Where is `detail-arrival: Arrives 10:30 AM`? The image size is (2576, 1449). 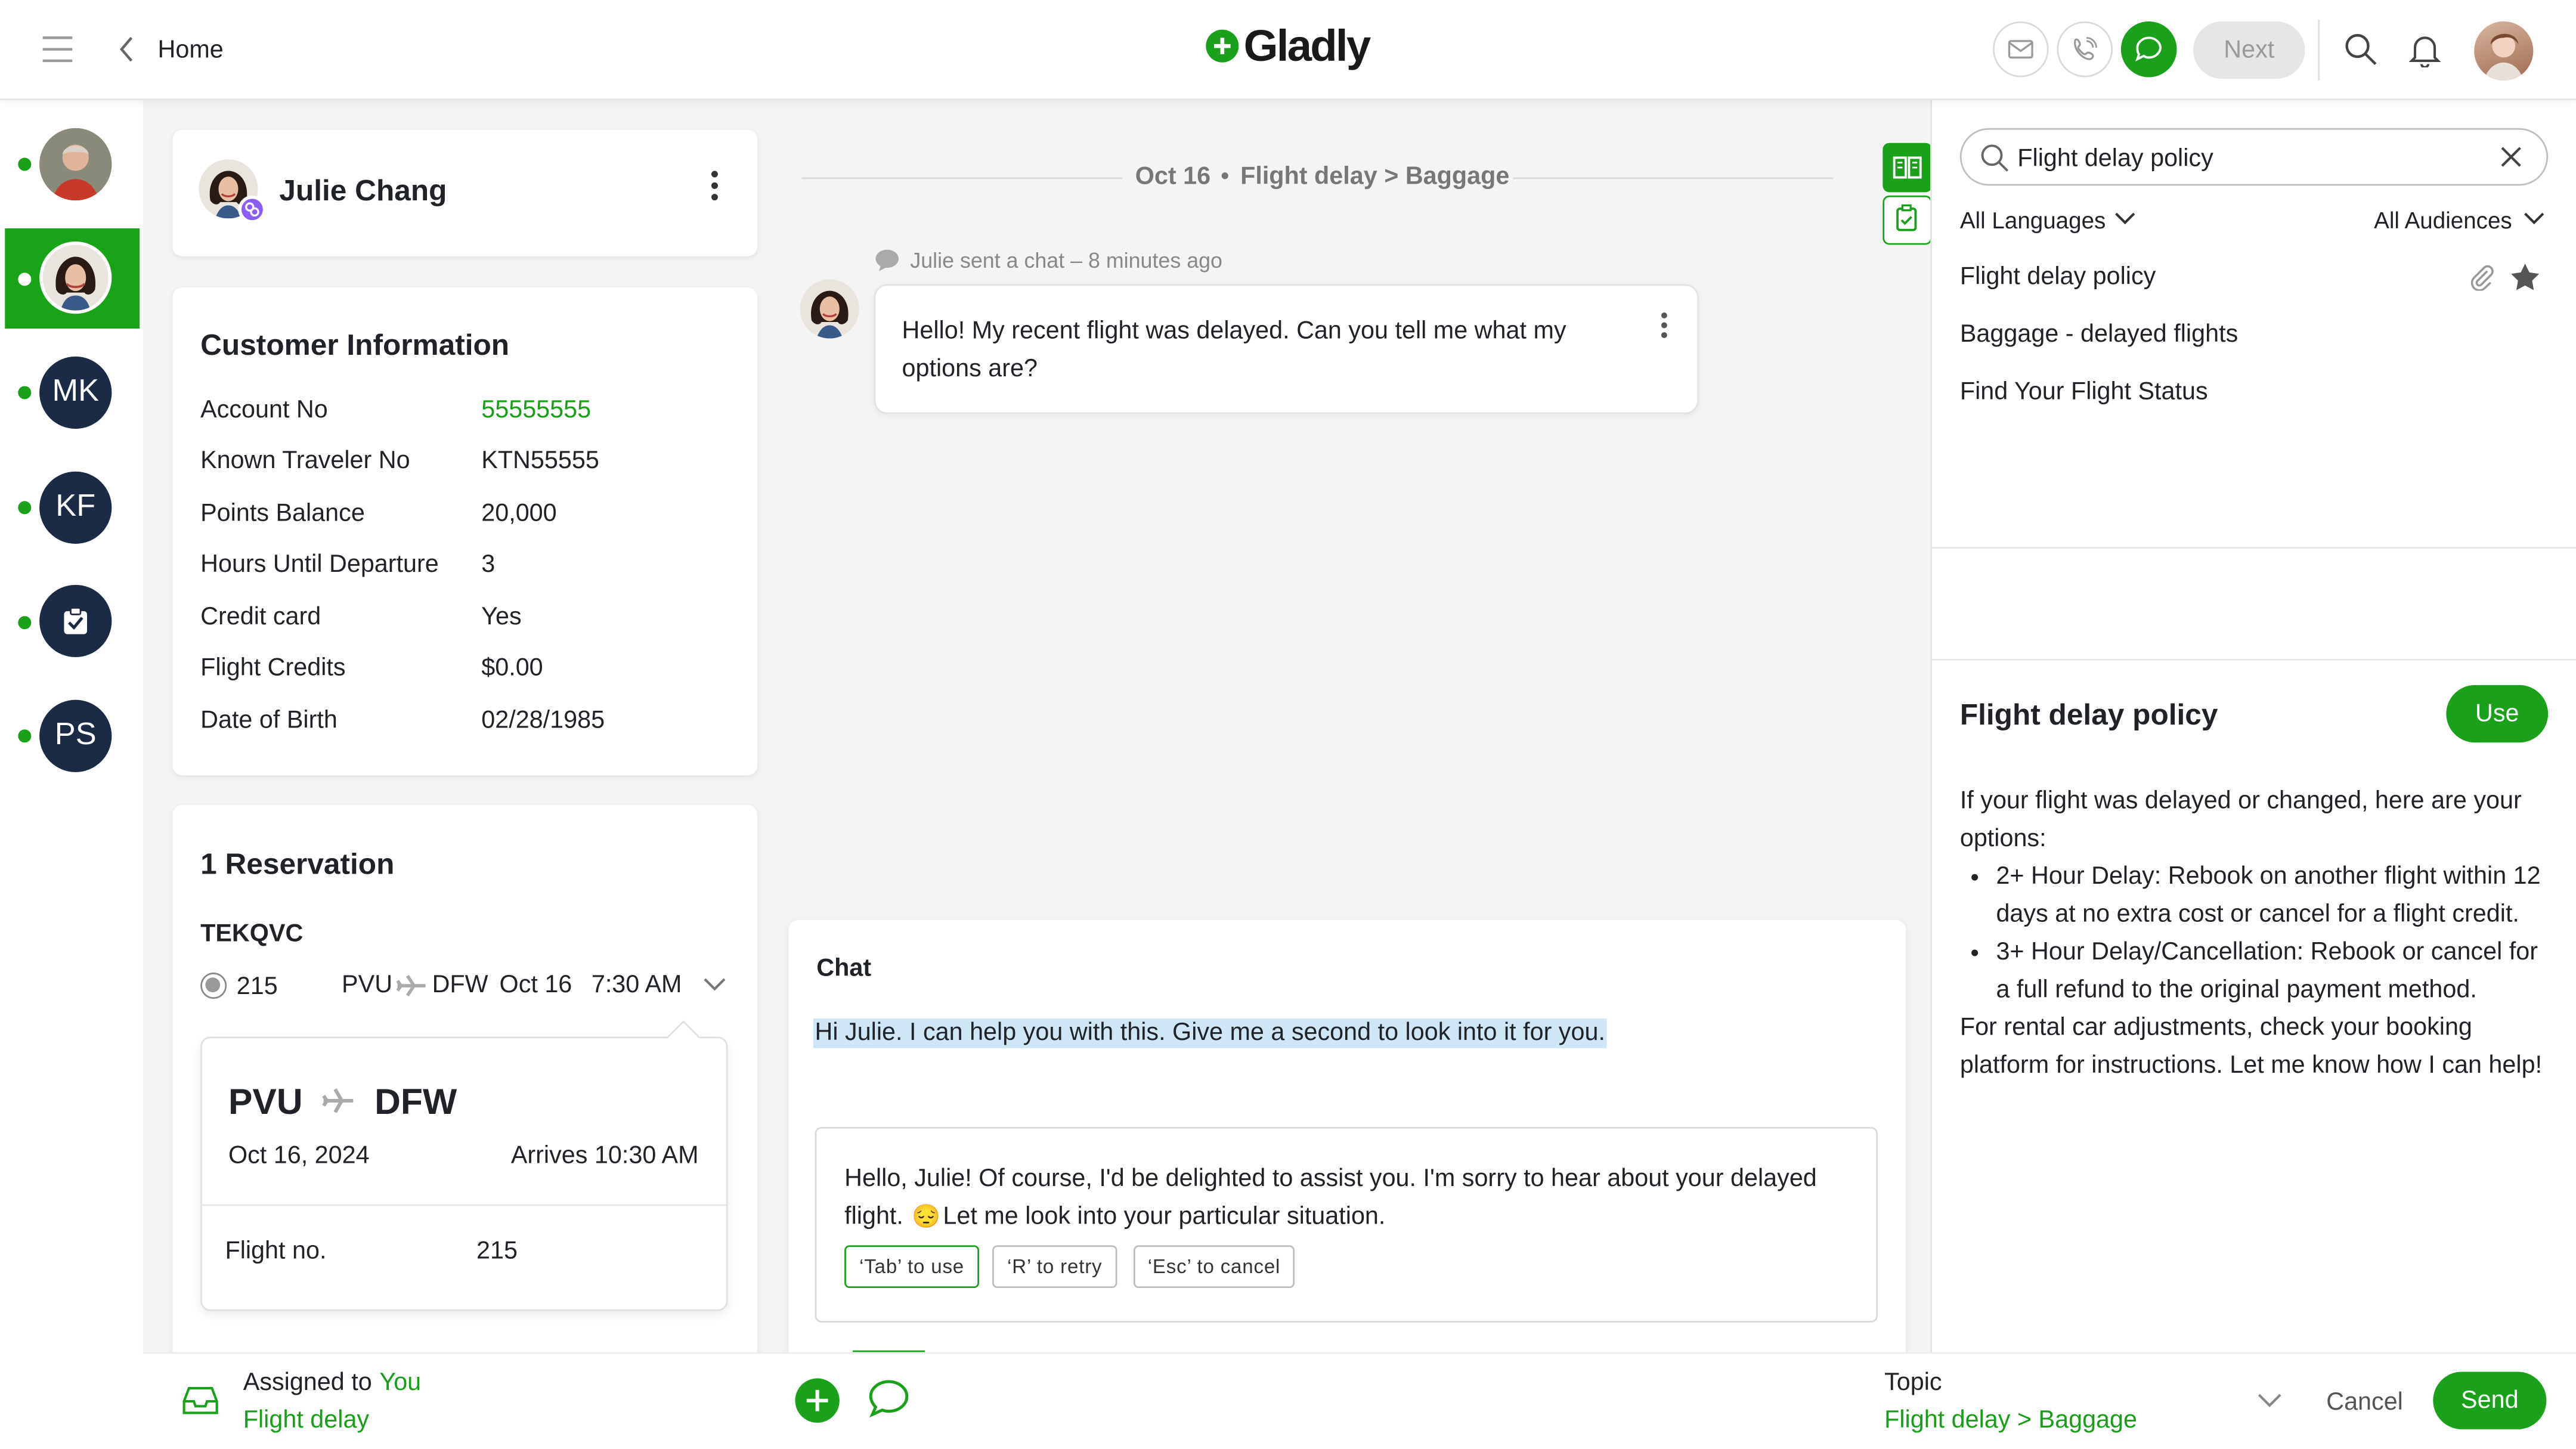 detail-arrival: Arrives 10:30 AM is located at coordinates (604, 1155).